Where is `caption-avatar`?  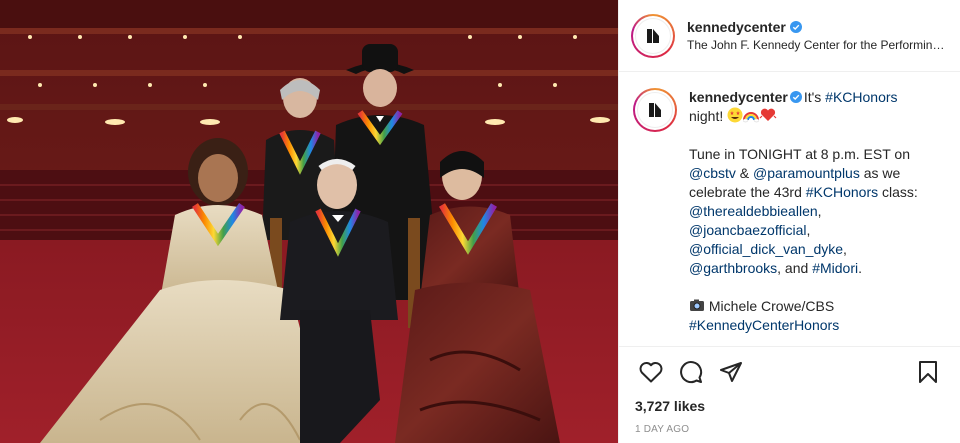
caption-avatar is located at coordinates (655, 110).